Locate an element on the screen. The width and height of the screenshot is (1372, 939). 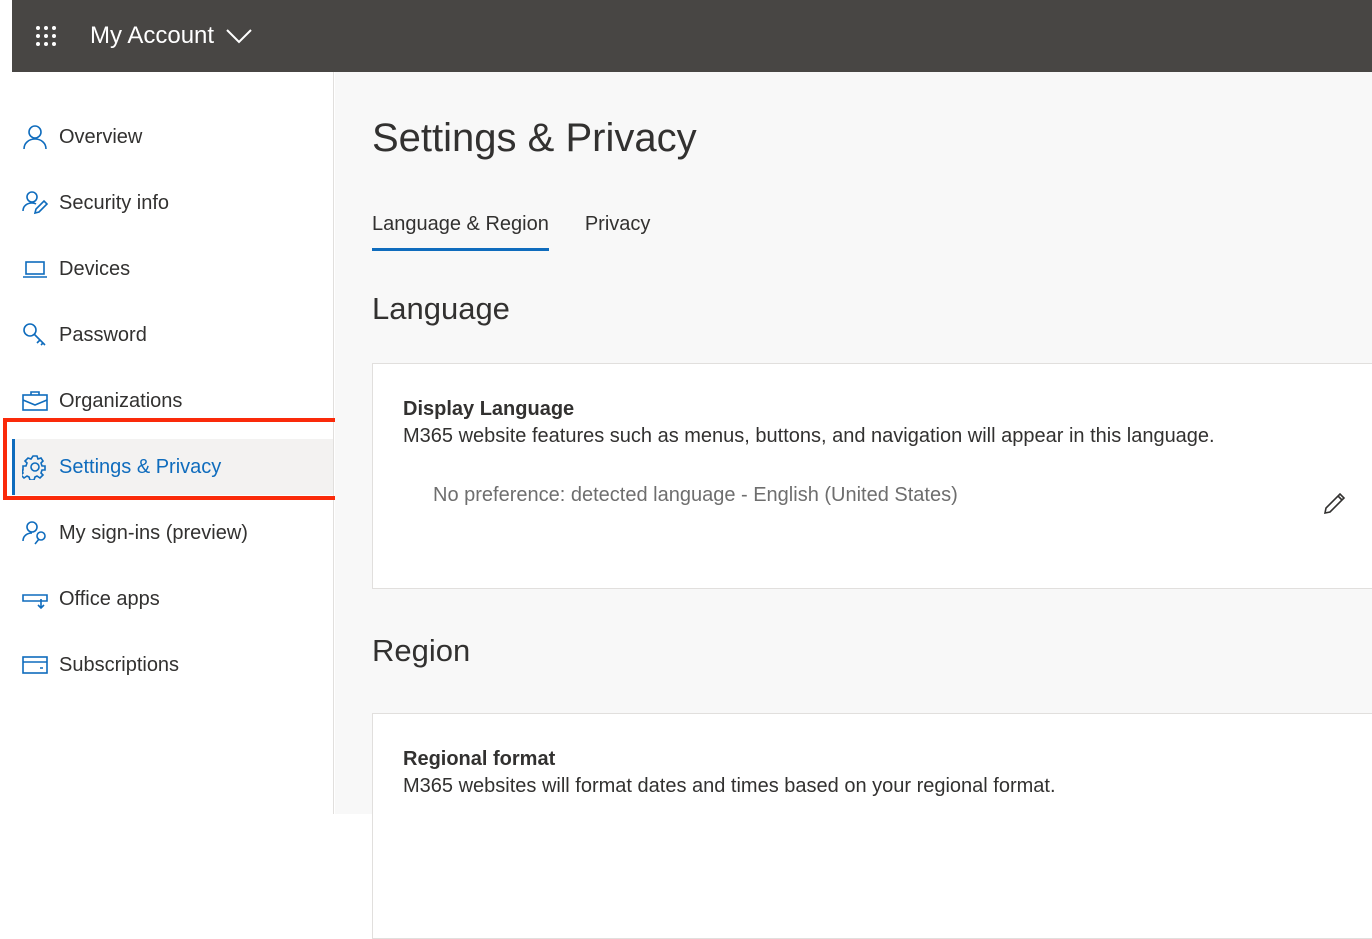
sidebar-item-organizations: Organizations is located at coordinates (166, 401).